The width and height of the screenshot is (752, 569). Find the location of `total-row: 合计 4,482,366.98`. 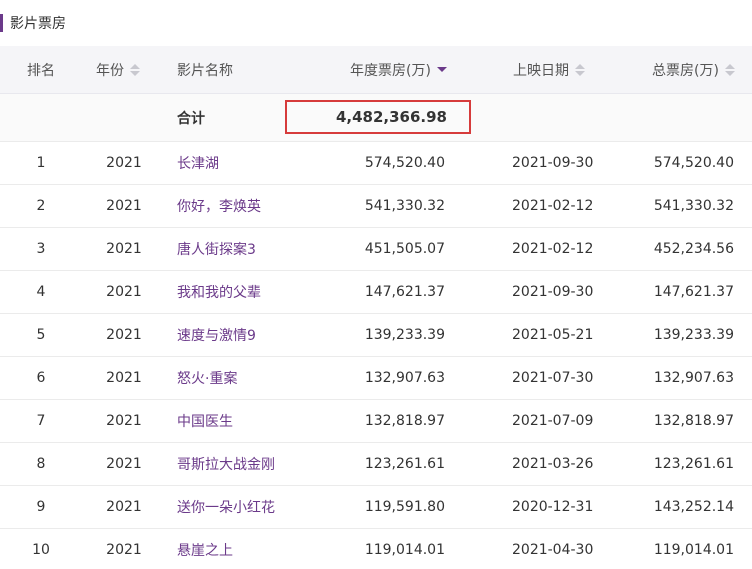

total-row: 合计 4,482,366.98 is located at coordinates (376, 118).